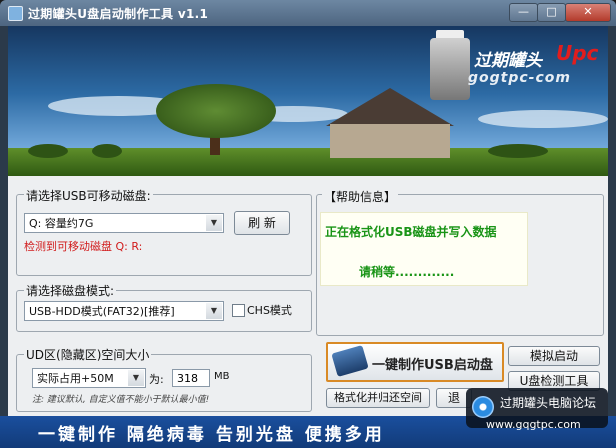 Image resolution: width=616 pixels, height=448 pixels. Describe the element at coordinates (88, 195) in the screenshot. I see `usb-disk-label: 请选择USB可移动磁盘:` at that location.